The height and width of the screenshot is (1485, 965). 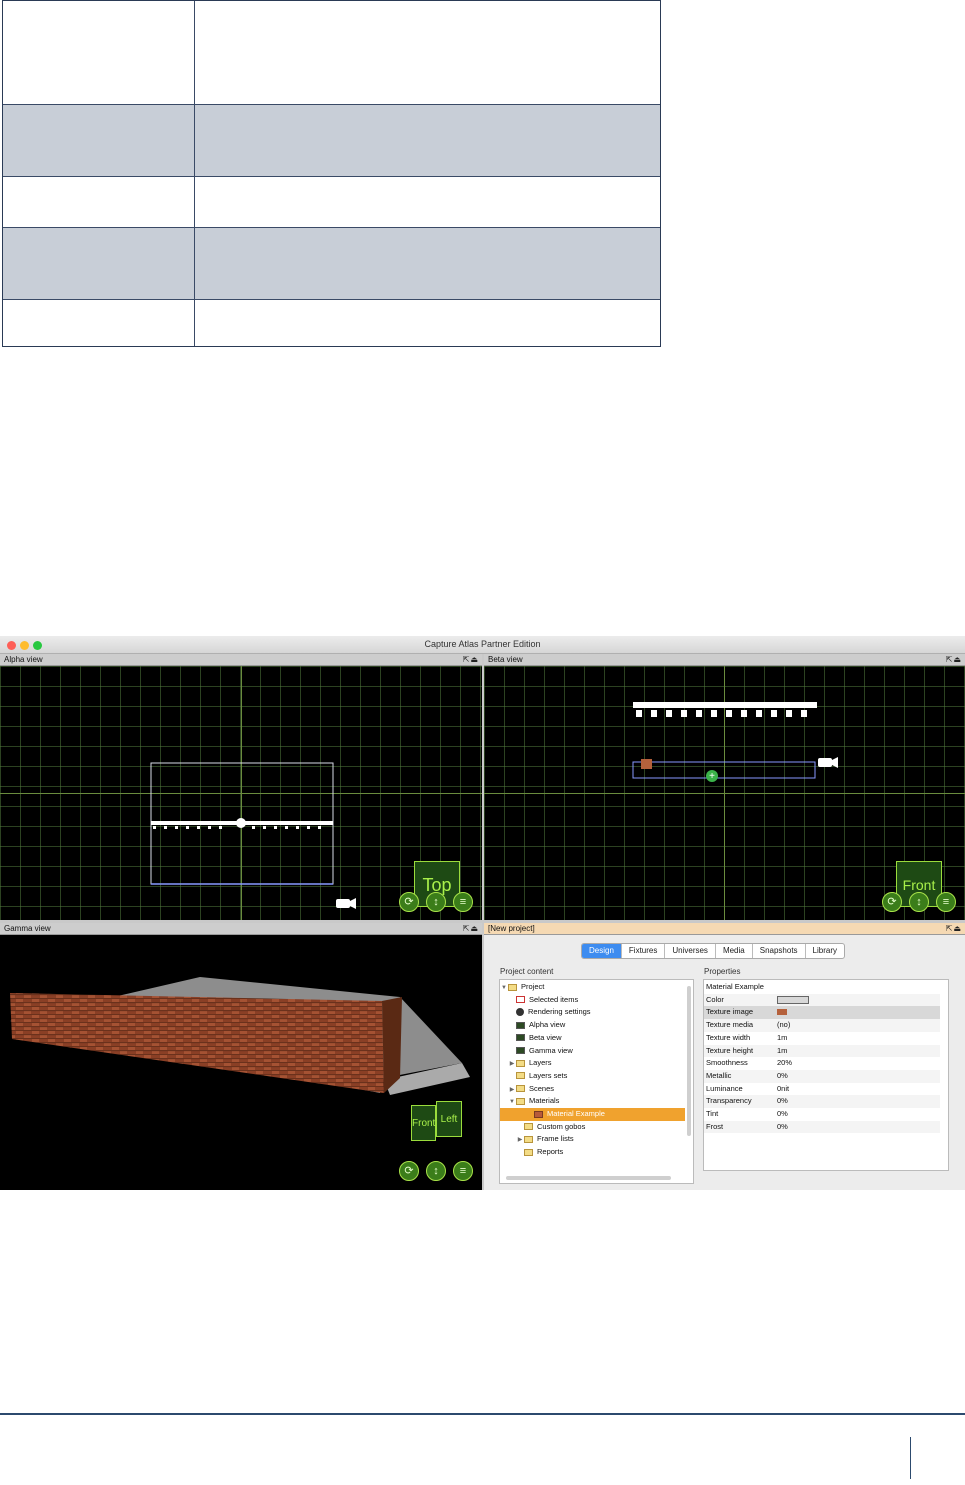 I want to click on truss, so click(x=725, y=705).